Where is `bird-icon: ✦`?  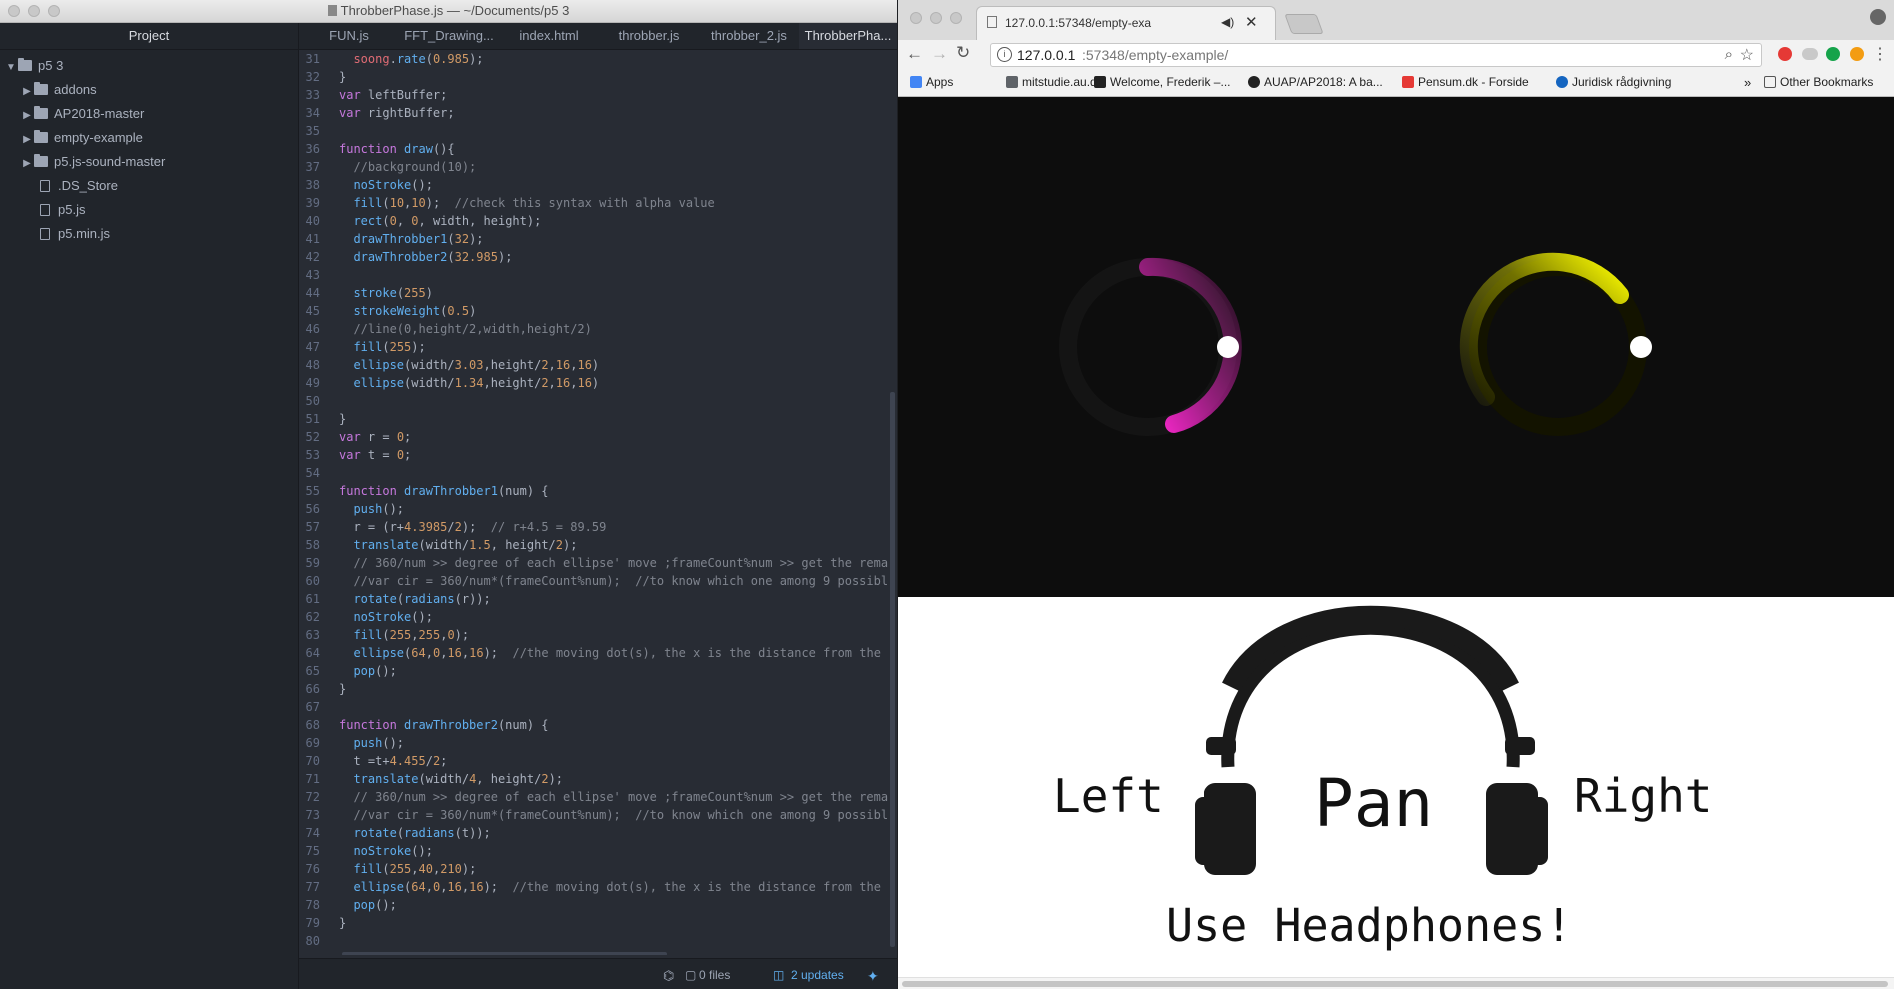
bird-icon: ✦ is located at coordinates (873, 976).